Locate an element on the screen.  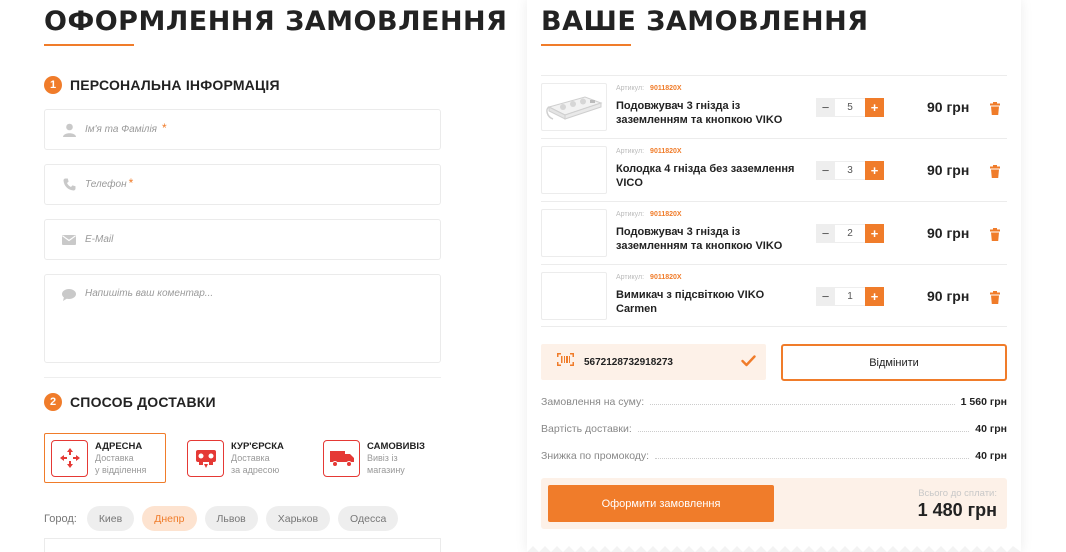
section-title: СПОСОБ ДОСТАВКИ is located at coordinates (143, 402).